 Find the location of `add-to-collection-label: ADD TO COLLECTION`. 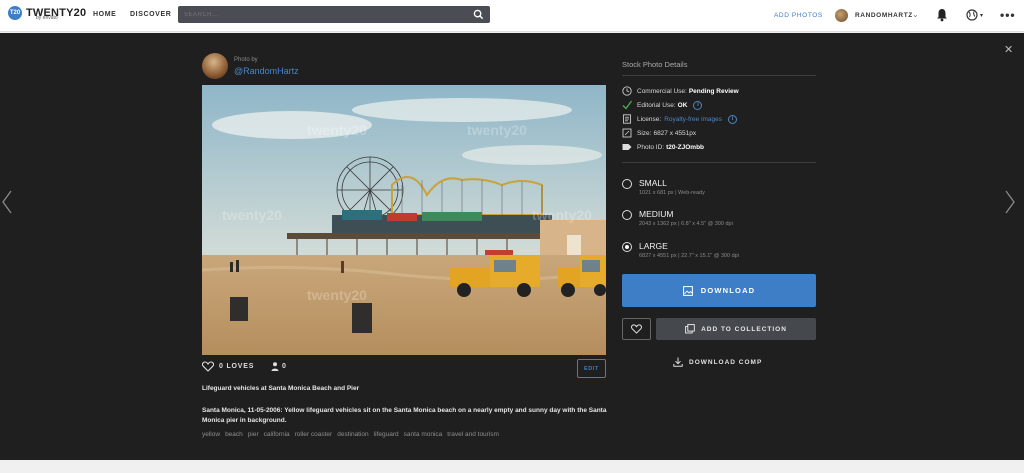

add-to-collection-label: ADD TO COLLECTION is located at coordinates (744, 329).